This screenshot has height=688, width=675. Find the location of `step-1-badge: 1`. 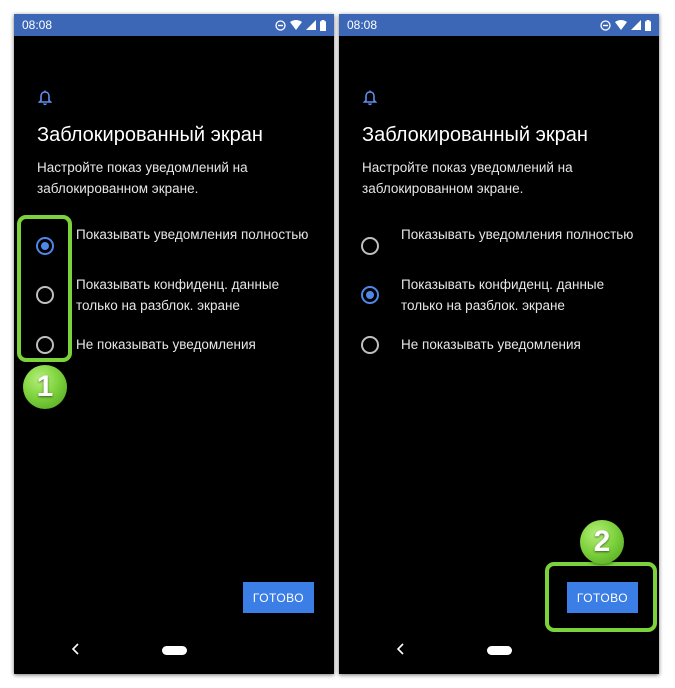

step-1-badge: 1 is located at coordinates (45, 387).